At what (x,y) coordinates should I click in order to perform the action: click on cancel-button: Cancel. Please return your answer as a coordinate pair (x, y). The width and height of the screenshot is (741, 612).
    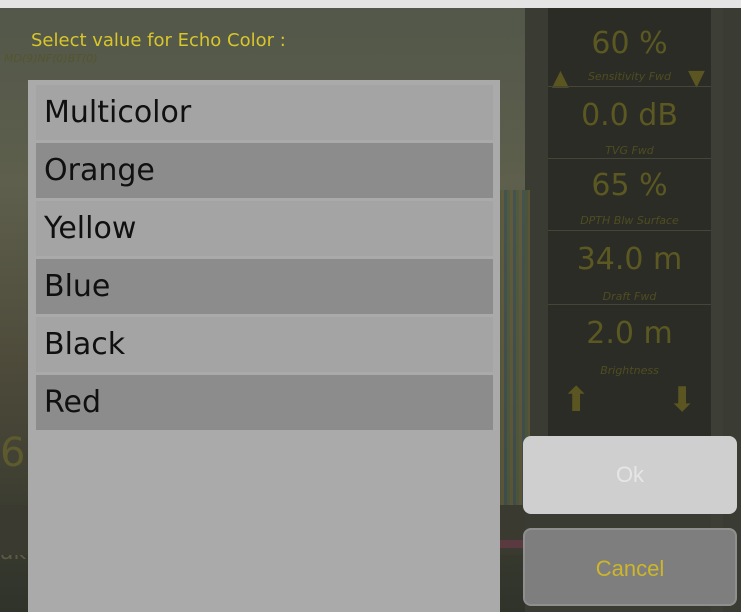
    Looking at the image, I should click on (630, 567).